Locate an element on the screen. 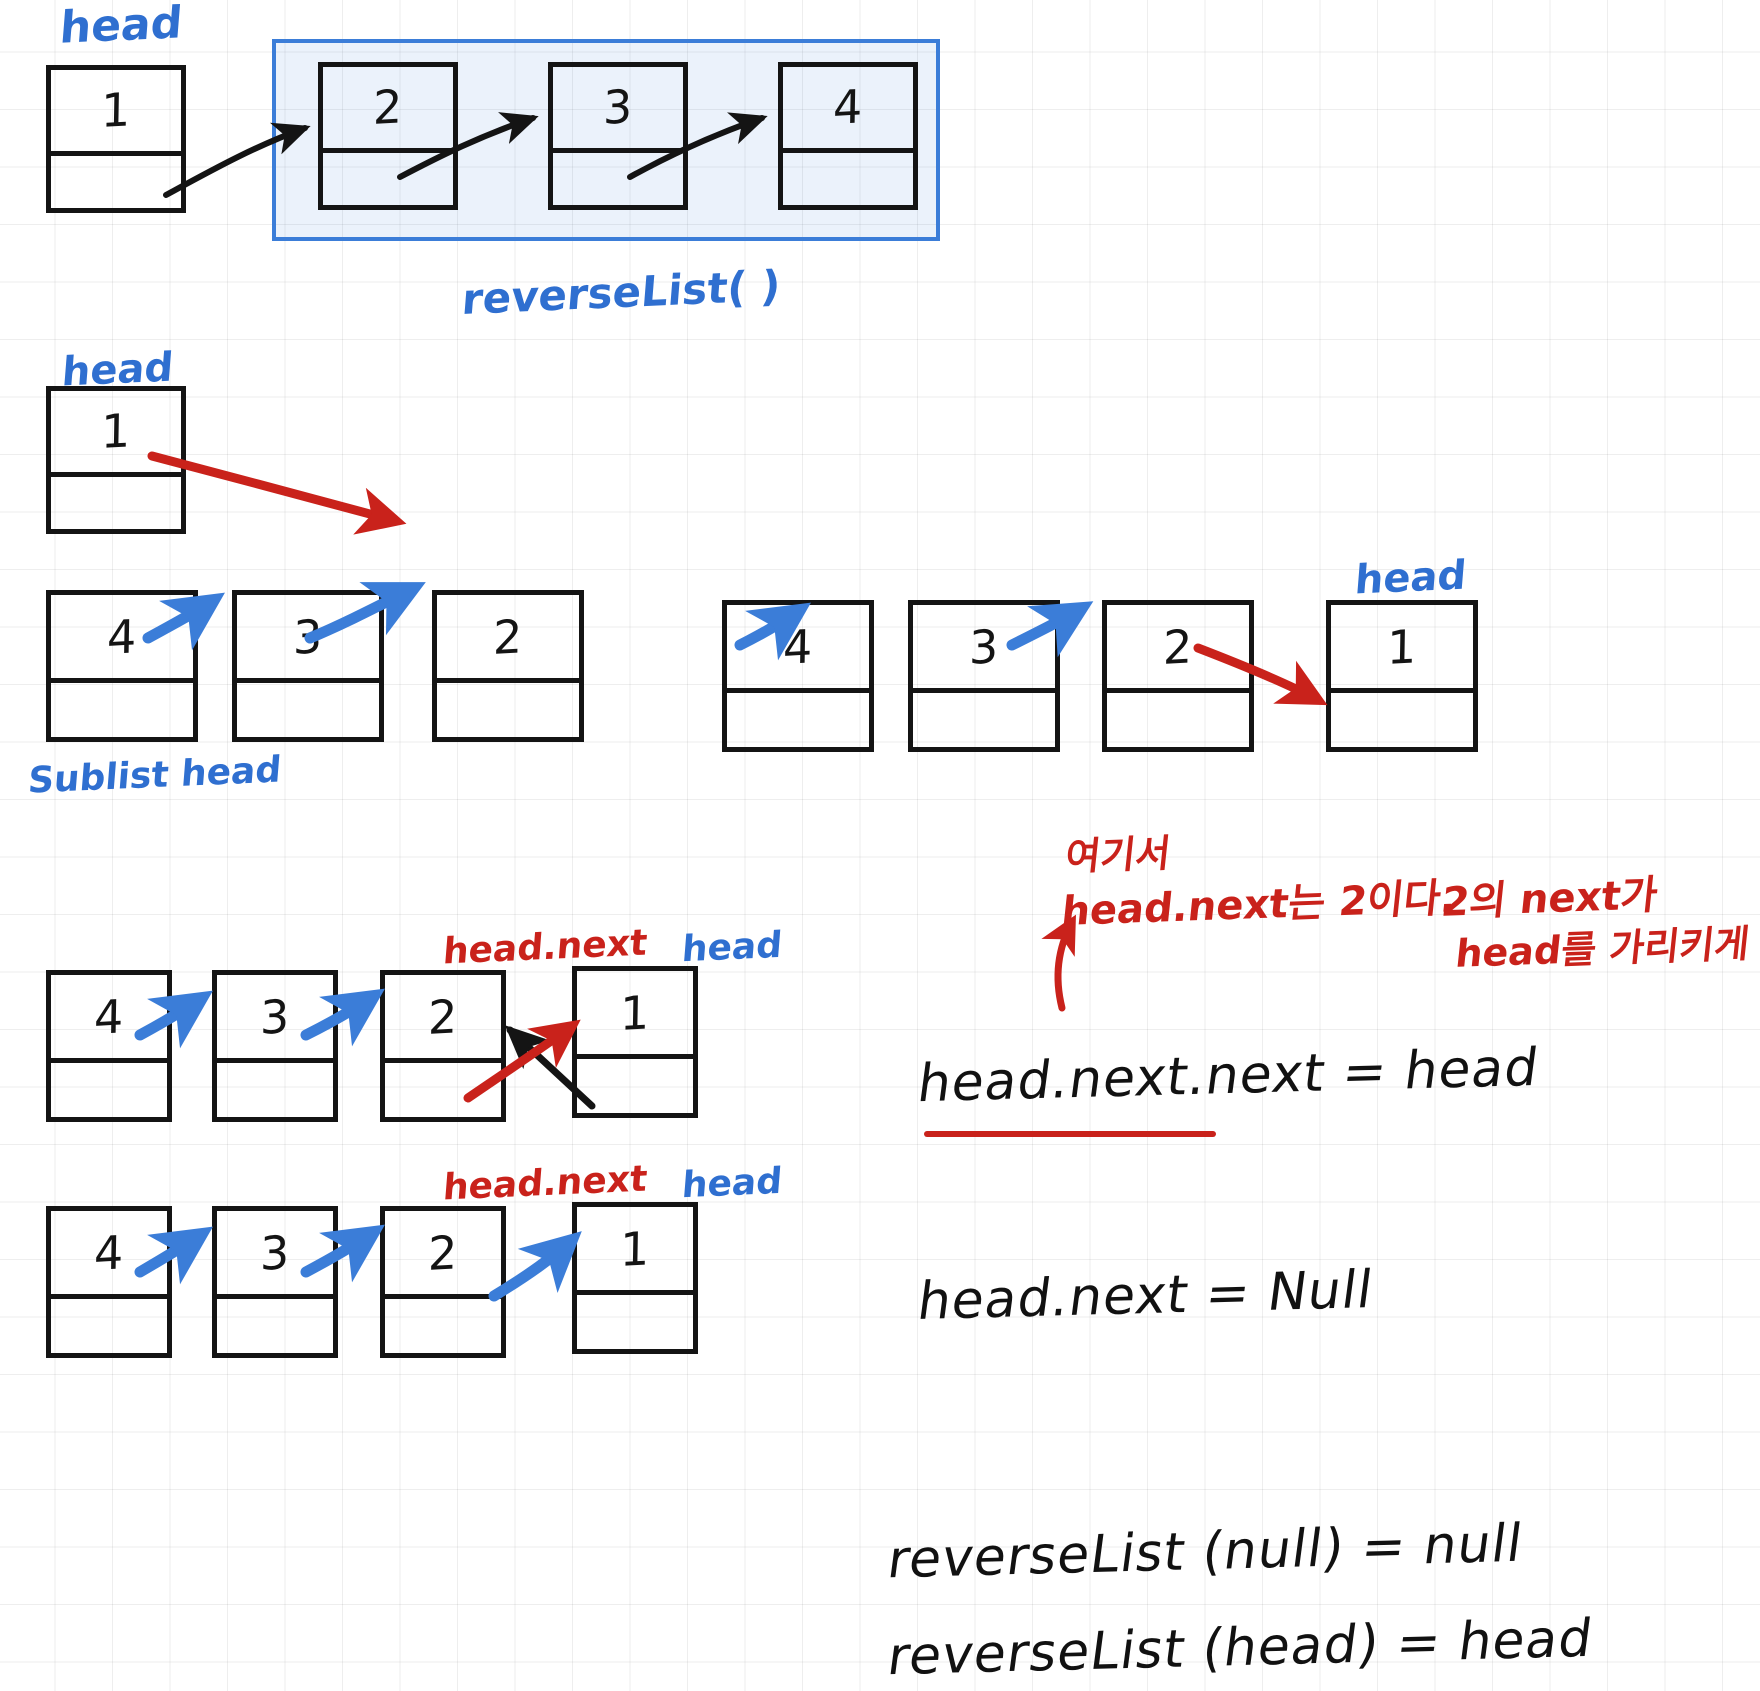 This screenshot has height=1691, width=1760. node-3-diagram5: 3 is located at coordinates (275, 1282).